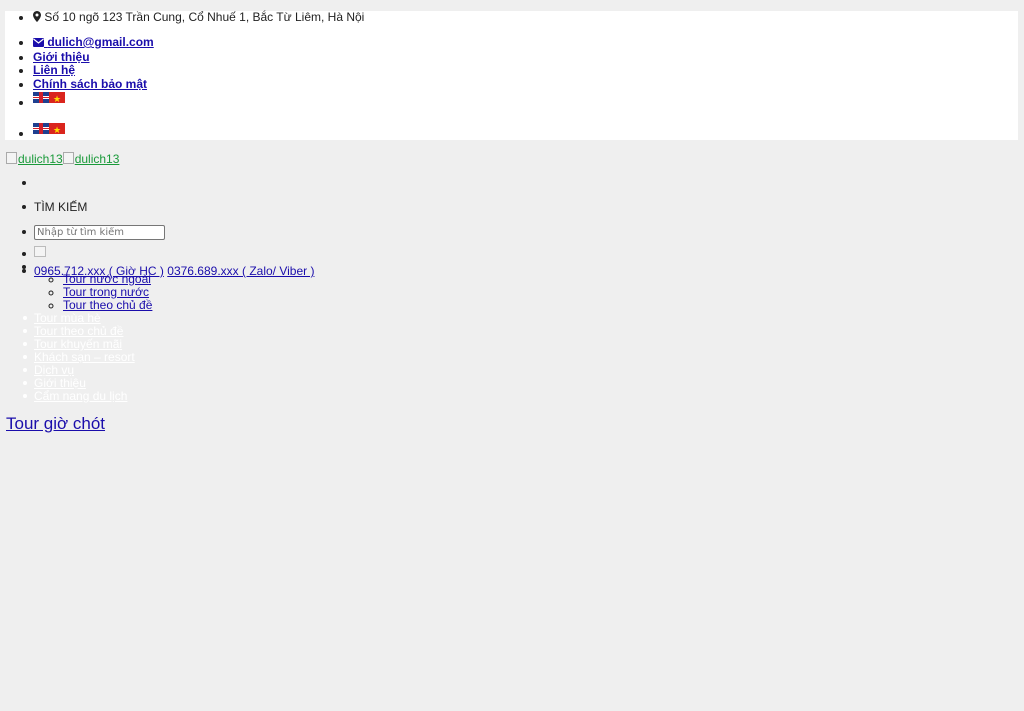 This screenshot has width=1024, height=711. What do you see at coordinates (60, 383) in the screenshot?
I see `menu-about: Giới thiệu` at bounding box center [60, 383].